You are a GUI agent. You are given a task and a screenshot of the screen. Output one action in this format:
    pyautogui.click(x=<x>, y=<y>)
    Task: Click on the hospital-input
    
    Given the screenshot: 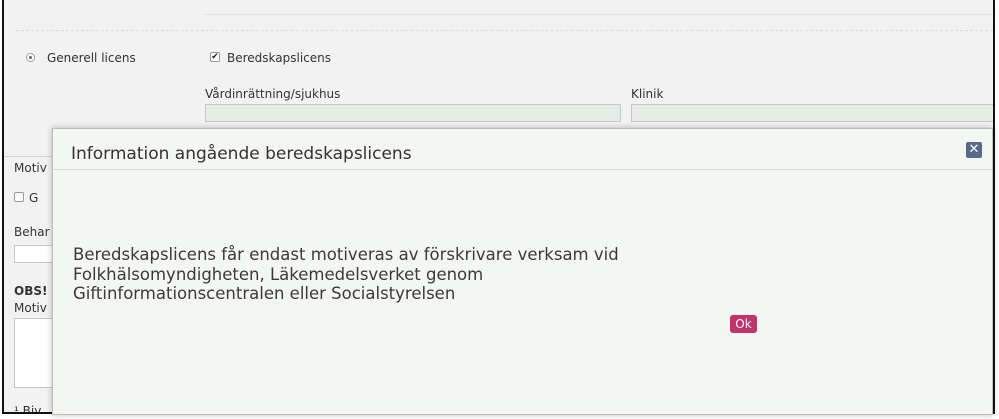 What is the action you would take?
    pyautogui.click(x=413, y=113)
    